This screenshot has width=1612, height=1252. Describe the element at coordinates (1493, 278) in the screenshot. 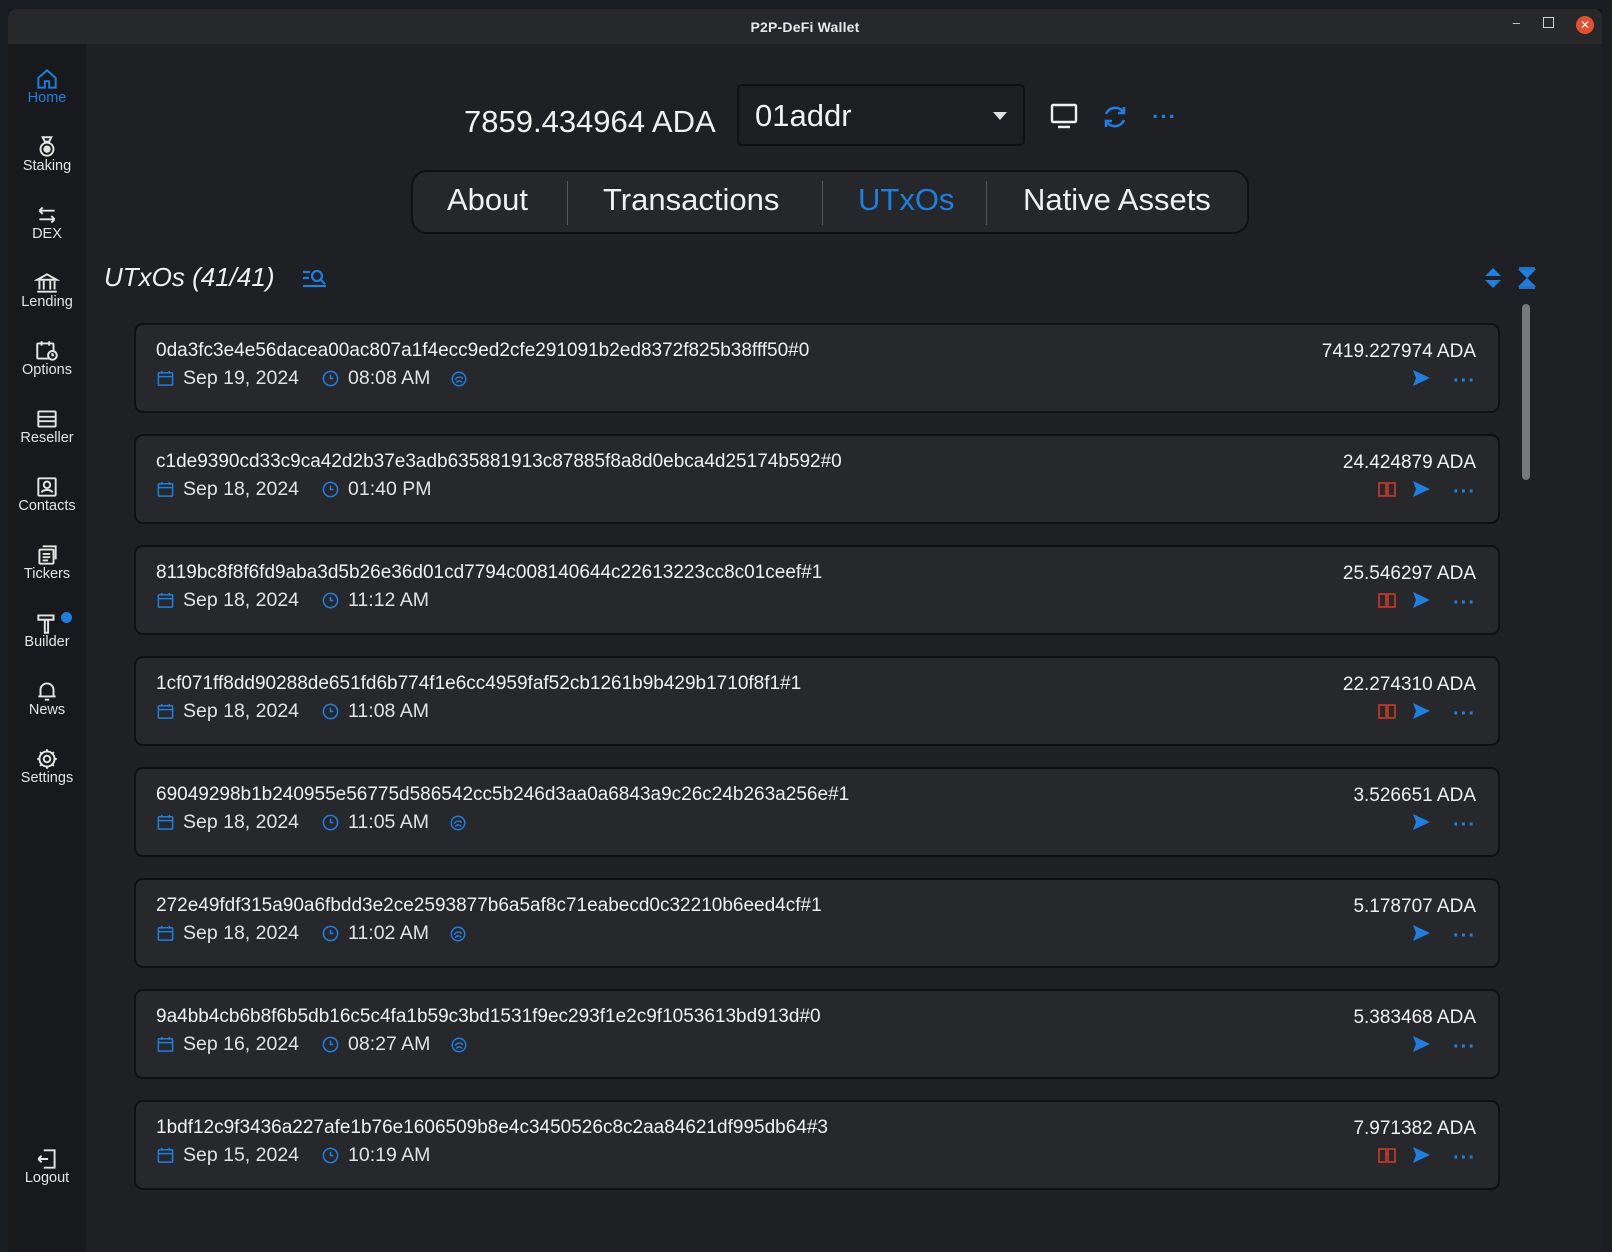

I see `sort-icon` at that location.